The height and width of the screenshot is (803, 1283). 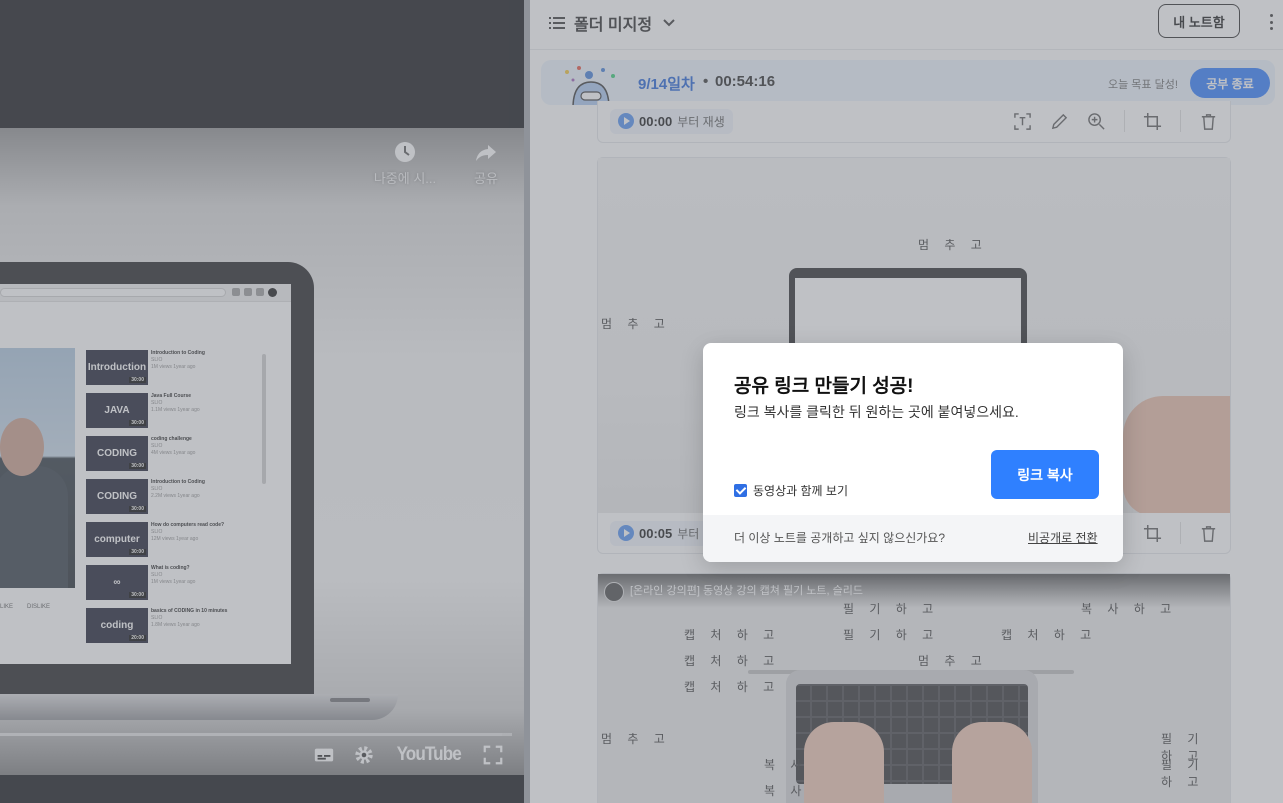 I want to click on checkbox-label: 동영상과 함께 보기, so click(x=800, y=491).